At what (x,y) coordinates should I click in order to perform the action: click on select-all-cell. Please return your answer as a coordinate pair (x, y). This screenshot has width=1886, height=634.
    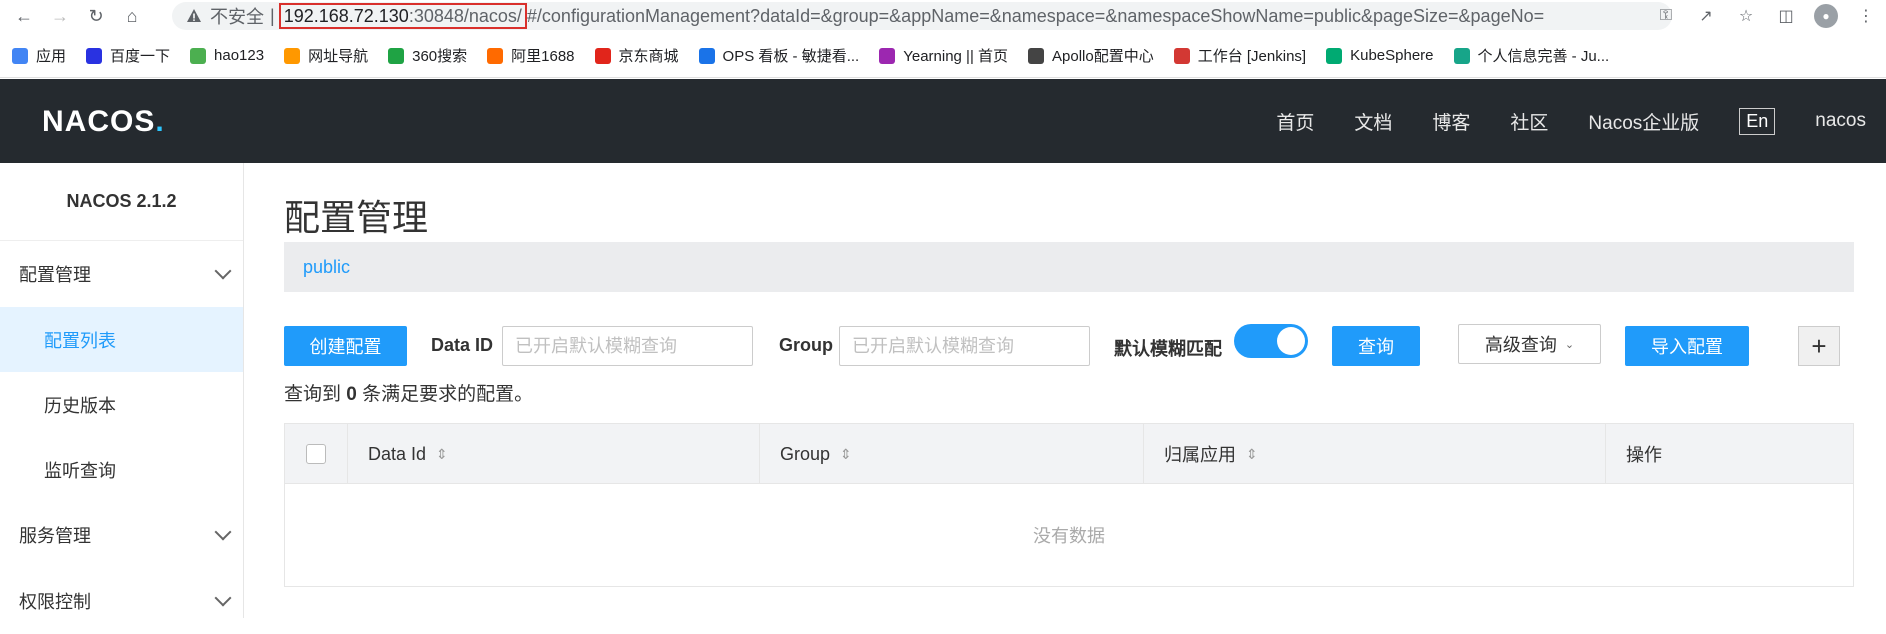
    Looking at the image, I should click on (316, 454).